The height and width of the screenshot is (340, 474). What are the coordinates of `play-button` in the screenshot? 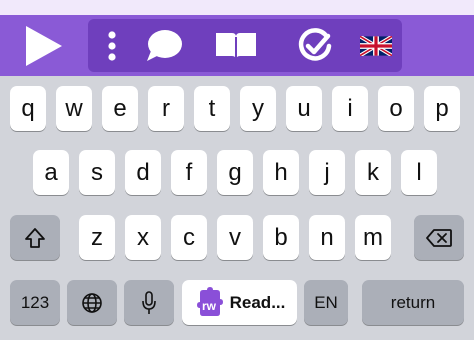 It's located at (44, 46).